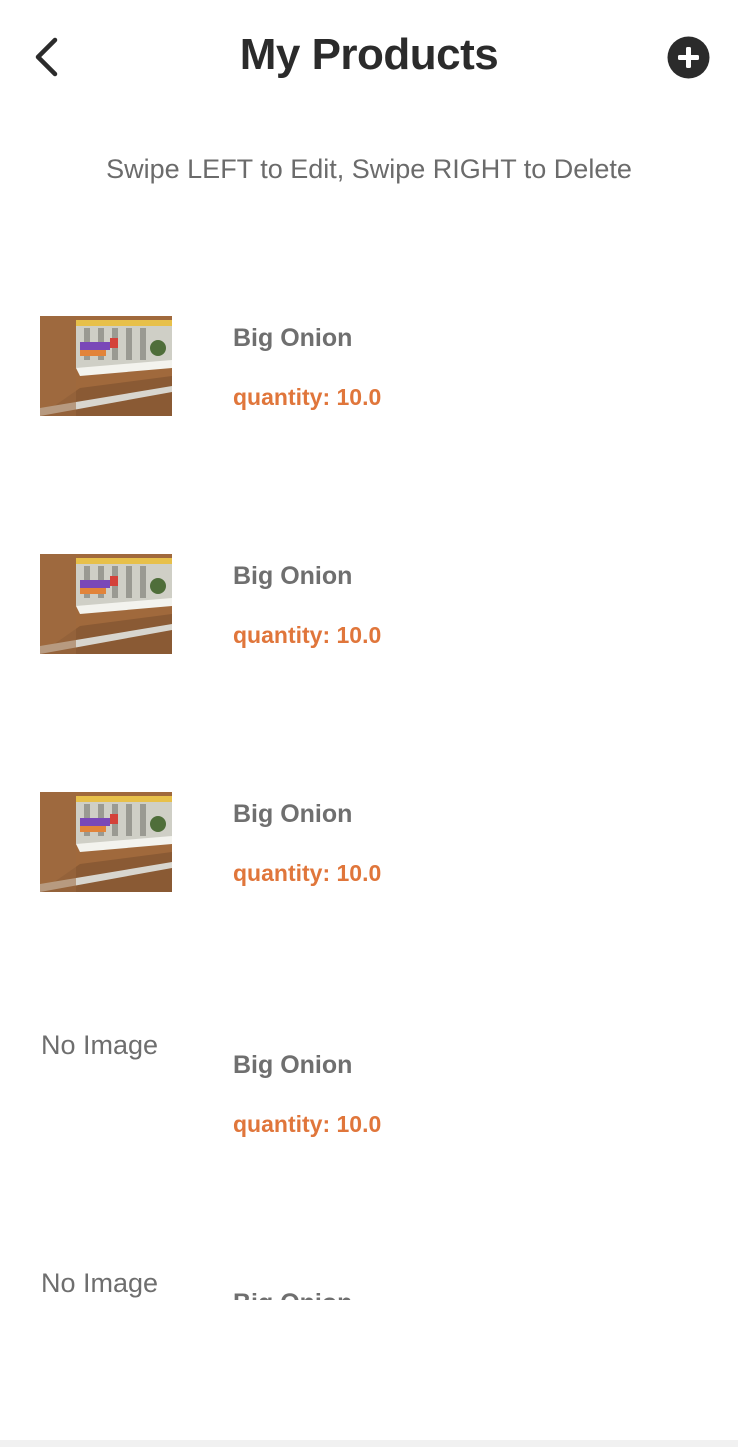  I want to click on bottom-edge, so click(369, 1443).